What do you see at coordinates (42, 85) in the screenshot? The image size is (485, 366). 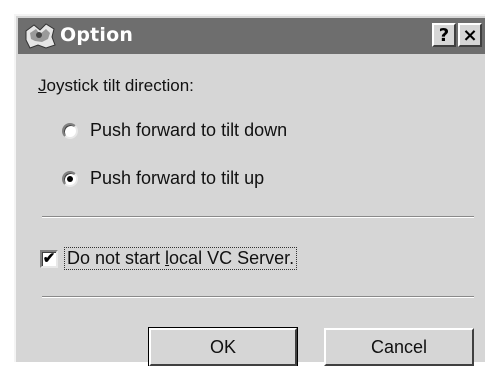 I see `label-mnemonic: J` at bounding box center [42, 85].